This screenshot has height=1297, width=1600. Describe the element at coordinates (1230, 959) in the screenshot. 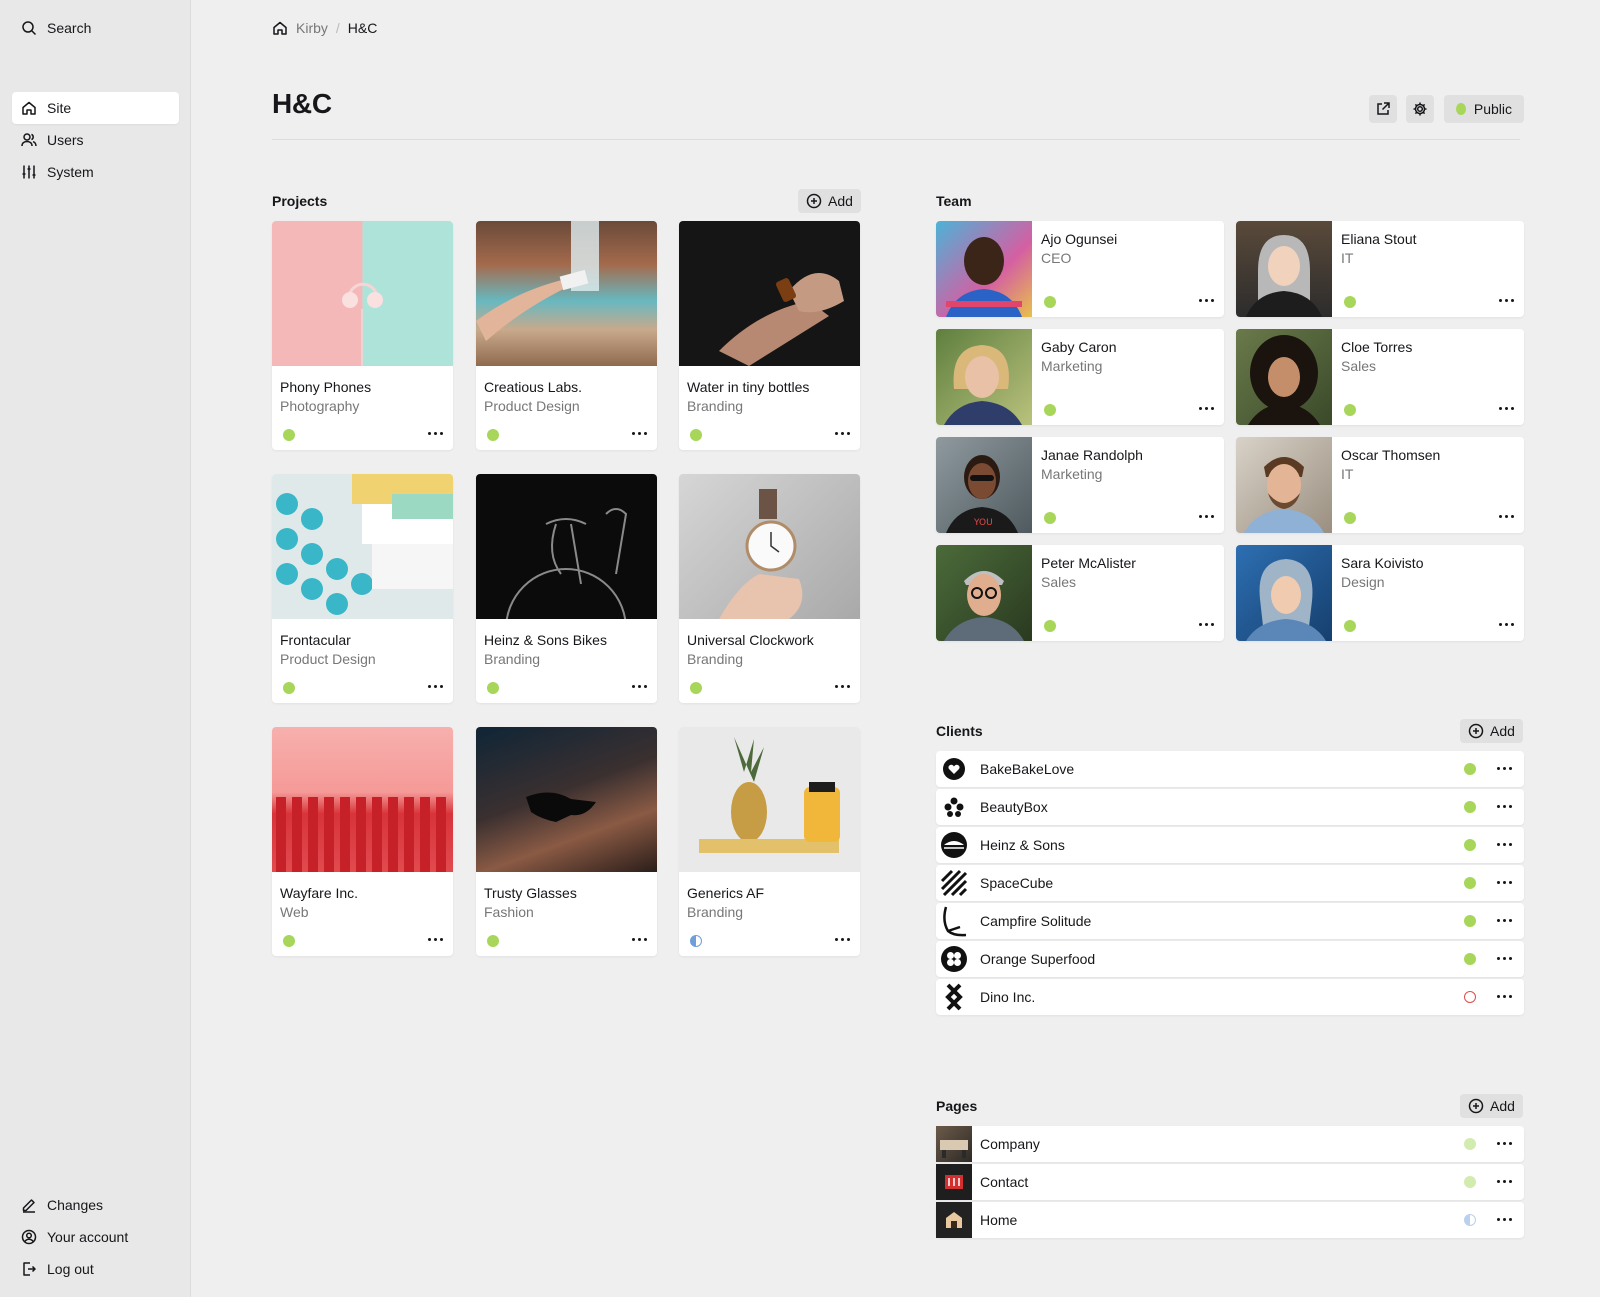

I see `client-row: Orange Superfood` at that location.